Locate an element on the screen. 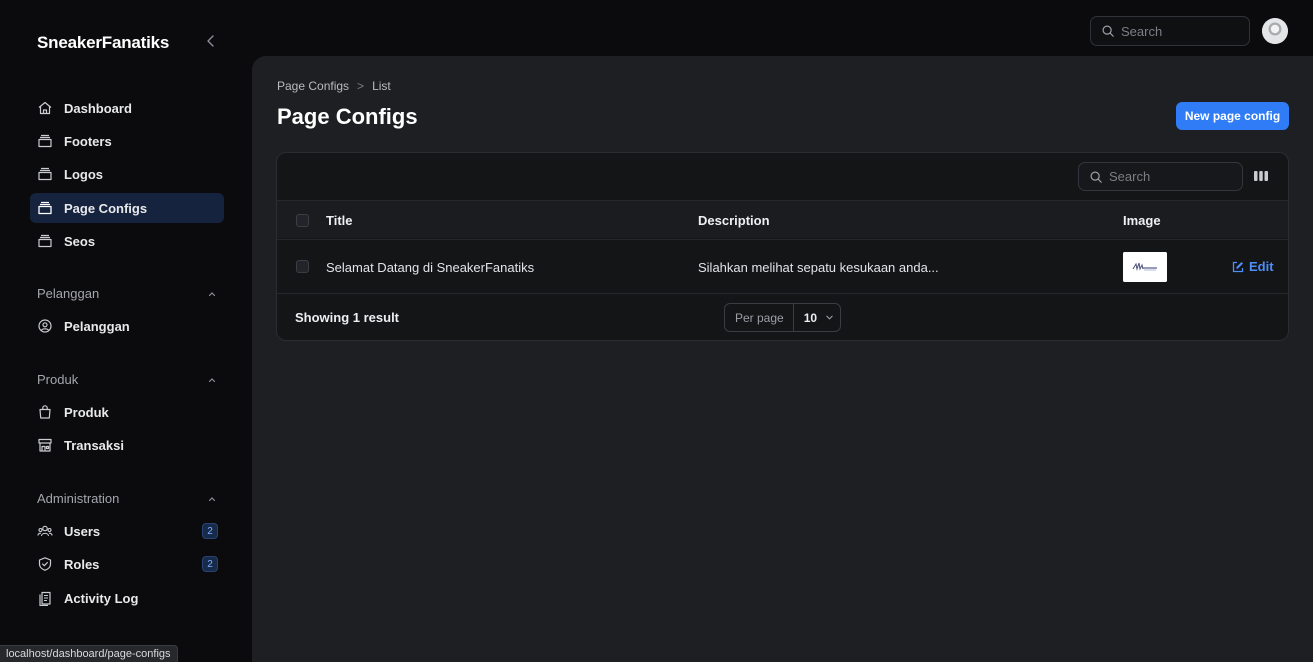  sidebar-item-label: Produk is located at coordinates (86, 412).